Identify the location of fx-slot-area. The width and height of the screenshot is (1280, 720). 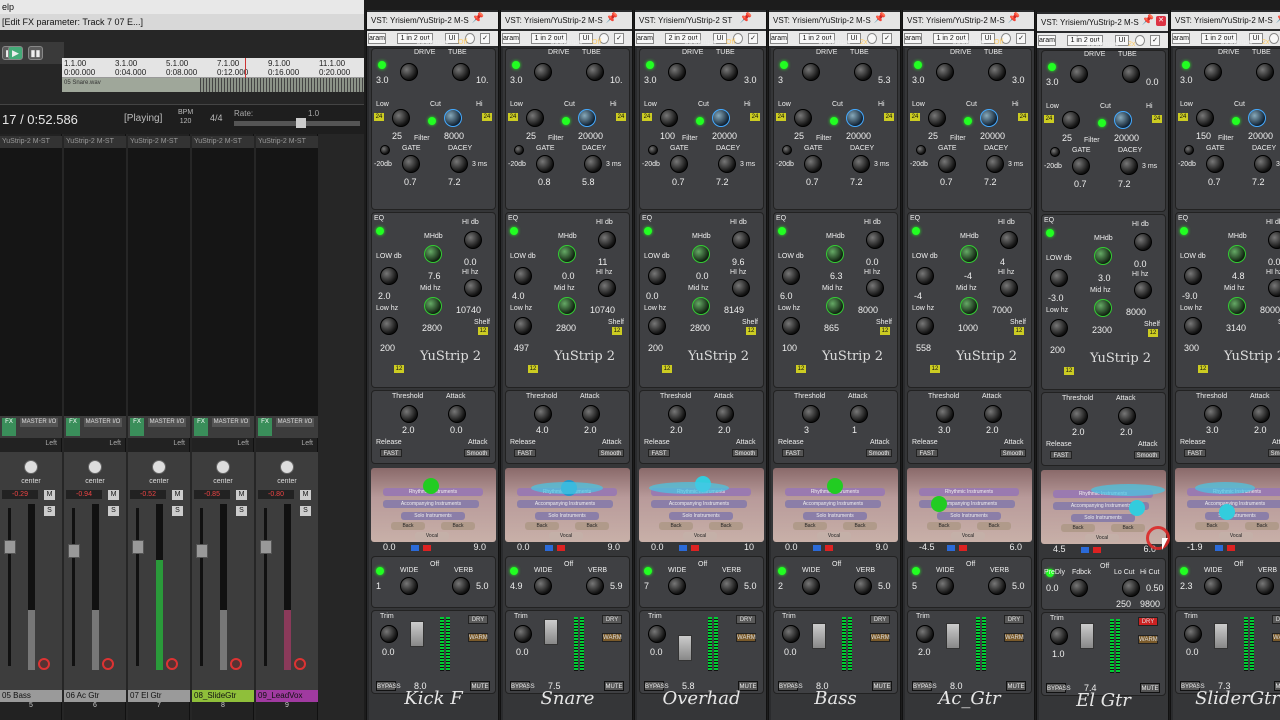
(95, 282).